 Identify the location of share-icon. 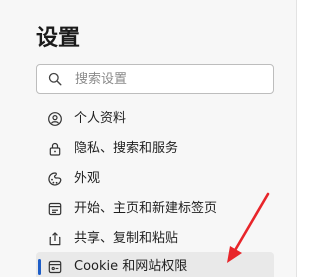
(55, 239).